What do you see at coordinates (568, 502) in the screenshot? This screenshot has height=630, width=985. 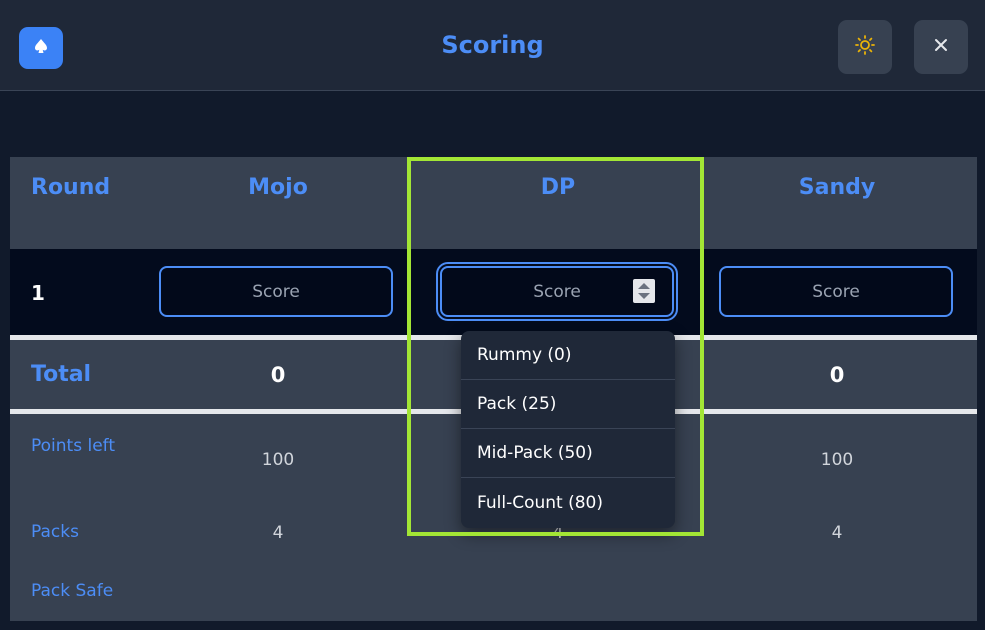 I see `option-full-count: Full-Count (80)` at bounding box center [568, 502].